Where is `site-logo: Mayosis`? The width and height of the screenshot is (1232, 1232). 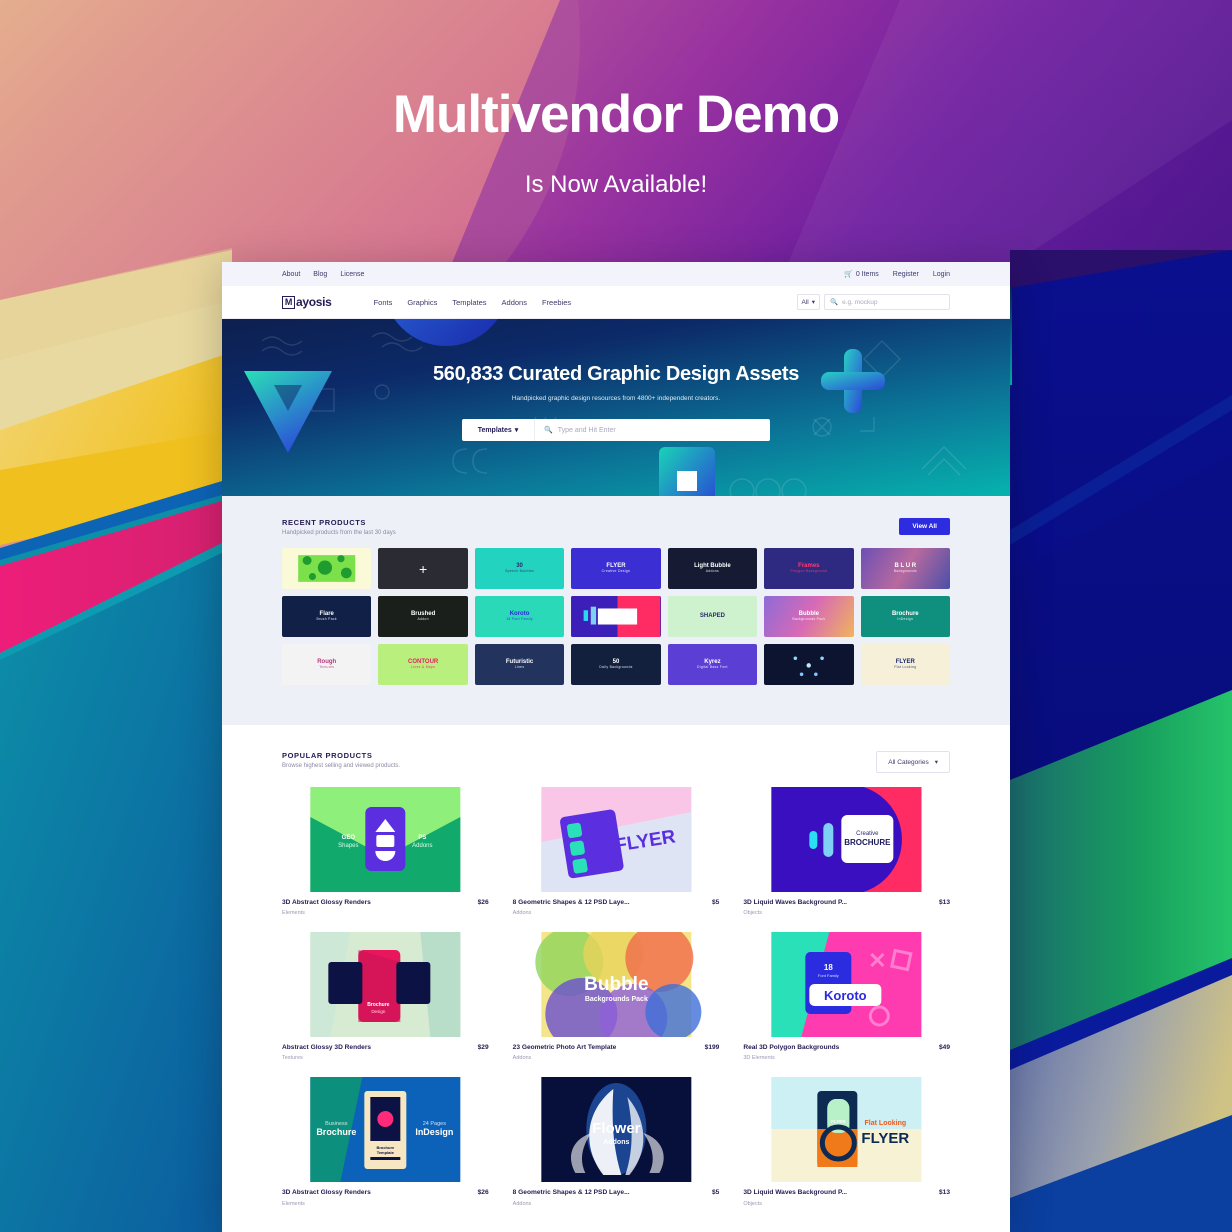
site-logo: Mayosis is located at coordinates (307, 302).